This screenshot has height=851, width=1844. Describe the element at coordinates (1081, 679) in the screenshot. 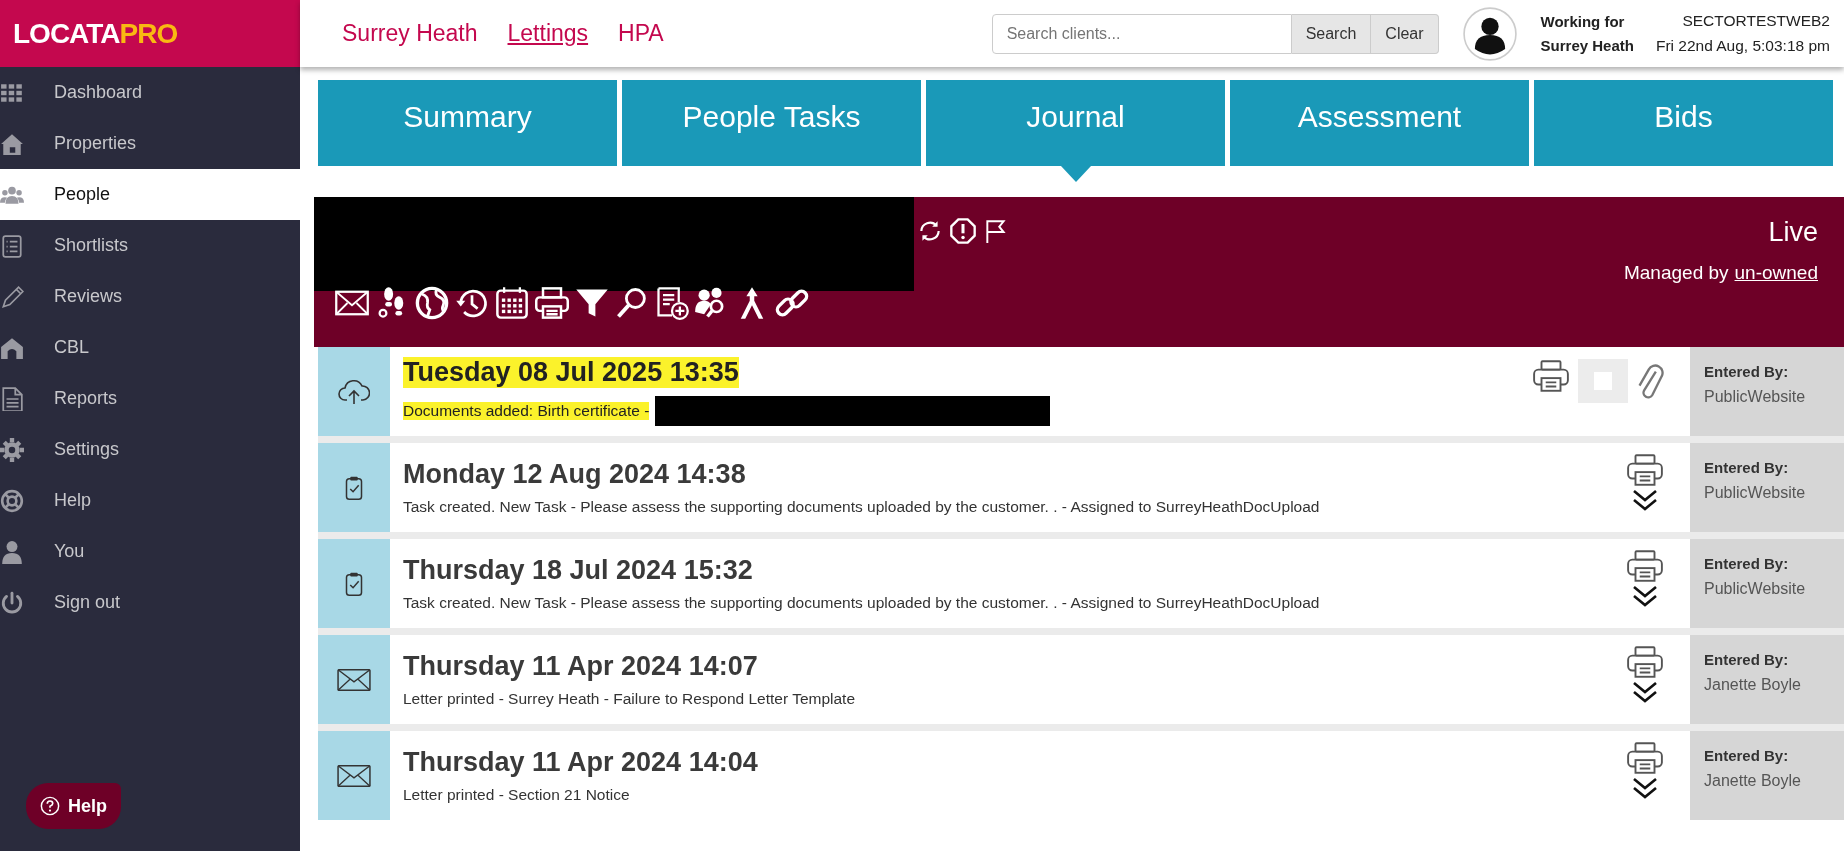

I see `journal-entry: Thursday 11 Apr 2024 14:07 Letter printed - Surrey Heath - Failure to Respond Letter Template Entered By: Janette Boyle` at that location.